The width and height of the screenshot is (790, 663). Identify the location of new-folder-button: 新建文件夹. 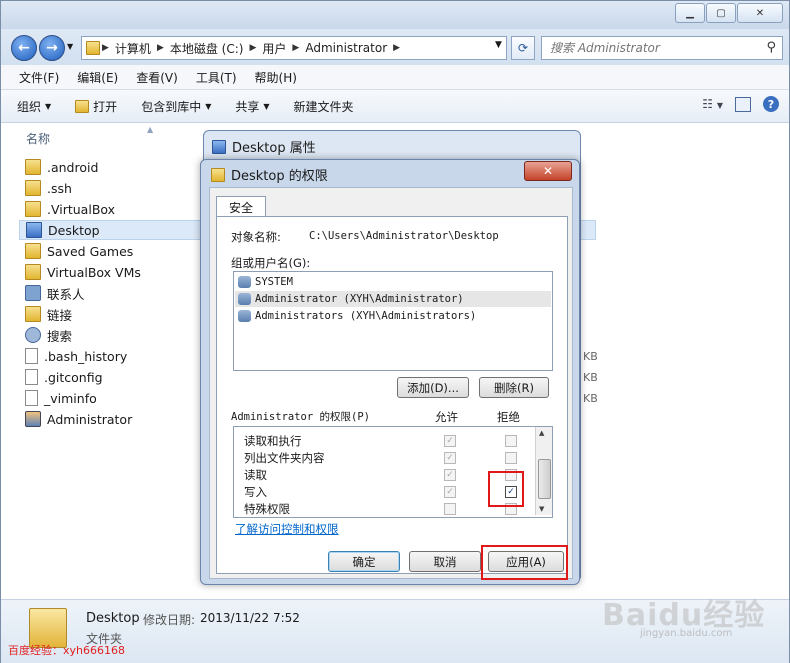
(324, 106).